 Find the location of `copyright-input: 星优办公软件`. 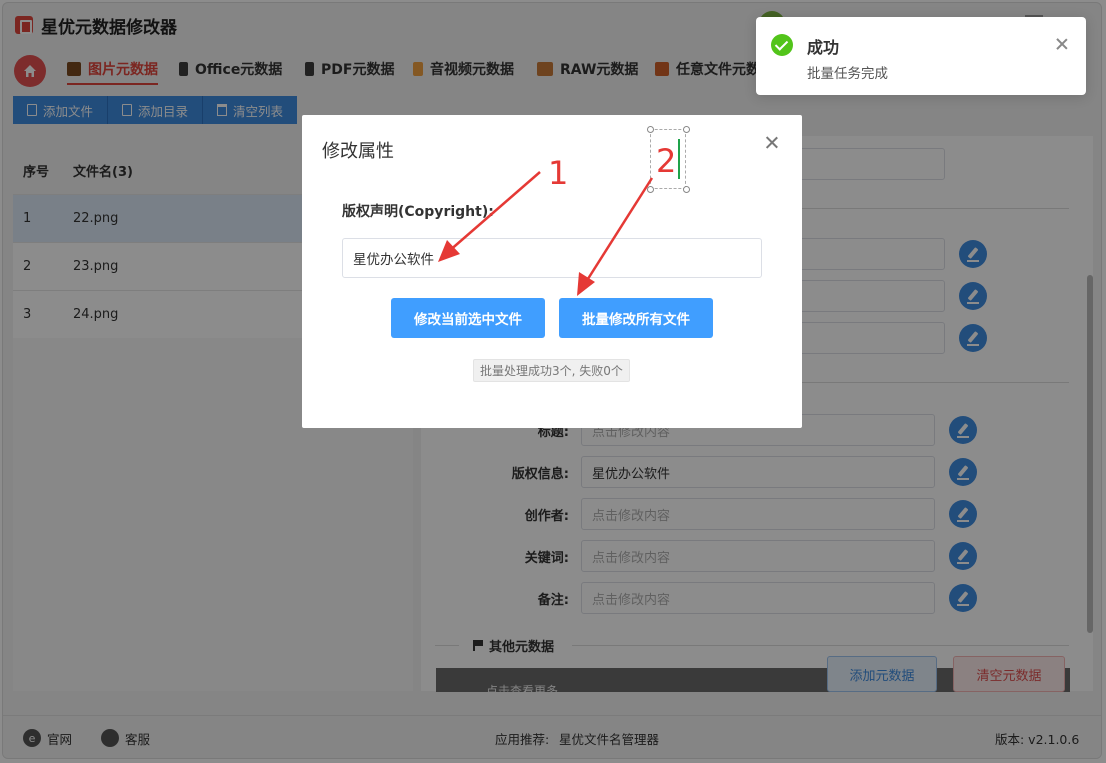

copyright-input: 星优办公软件 is located at coordinates (552, 258).